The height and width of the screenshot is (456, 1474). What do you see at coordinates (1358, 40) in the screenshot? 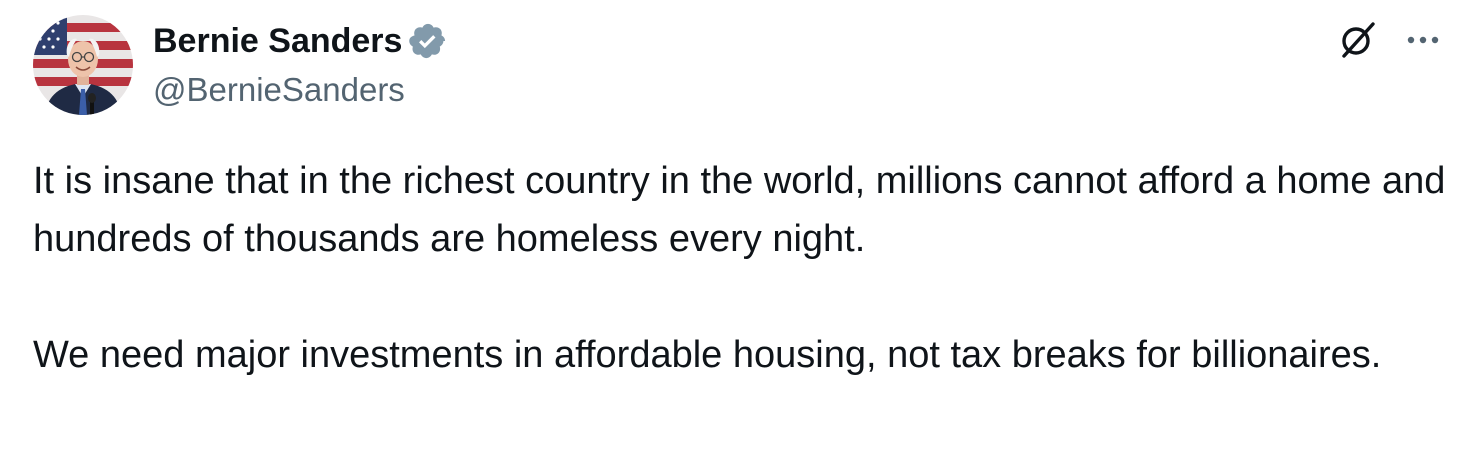
I see `grok-icon` at bounding box center [1358, 40].